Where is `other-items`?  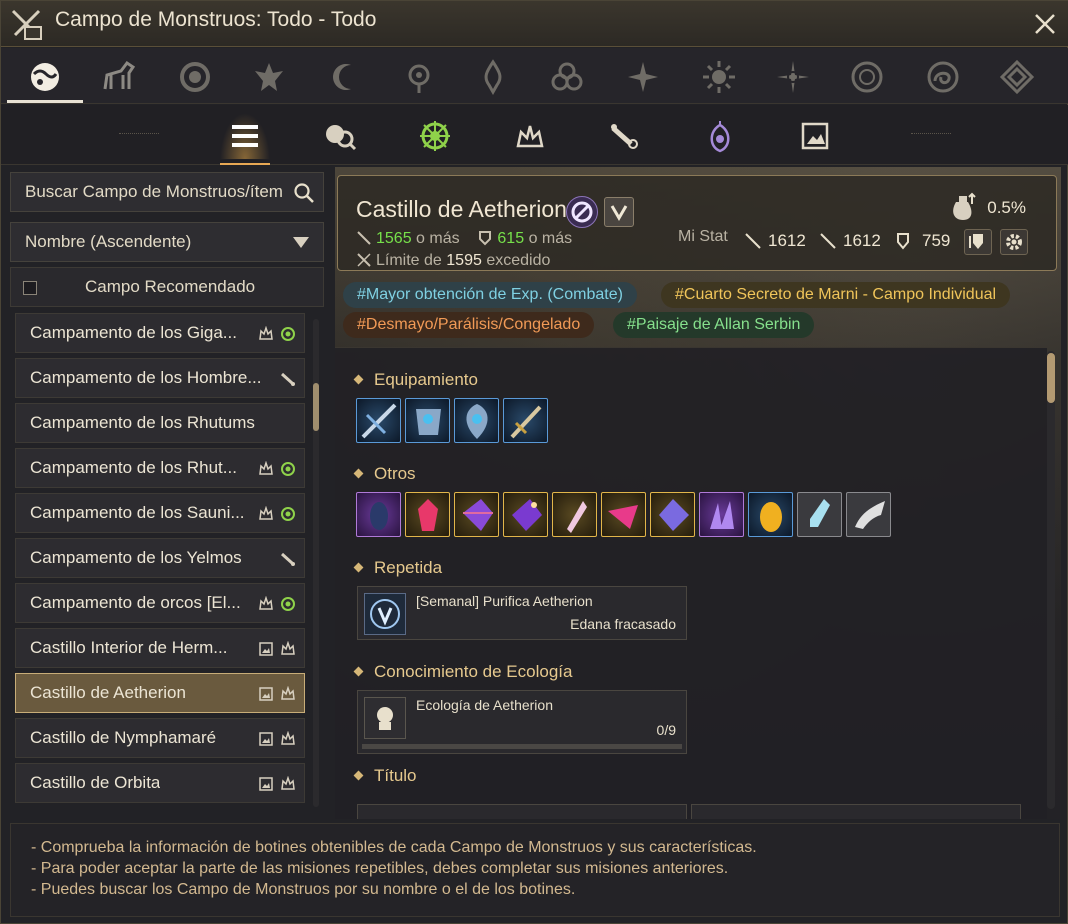
other-items is located at coordinates (623, 514).